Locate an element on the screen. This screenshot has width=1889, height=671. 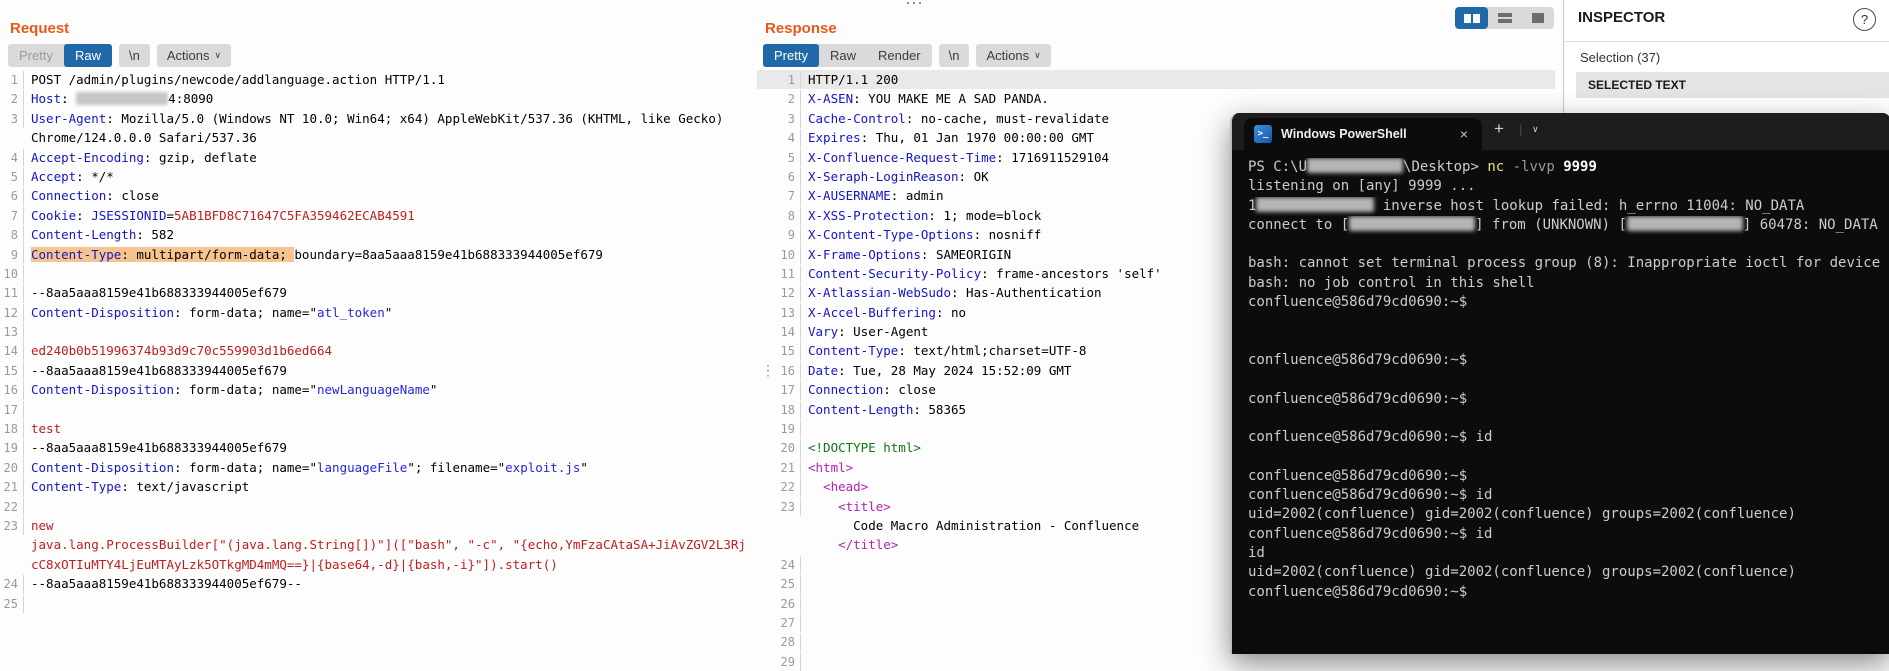
inspector-title: INSPECTOR is located at coordinates (1622, 17).